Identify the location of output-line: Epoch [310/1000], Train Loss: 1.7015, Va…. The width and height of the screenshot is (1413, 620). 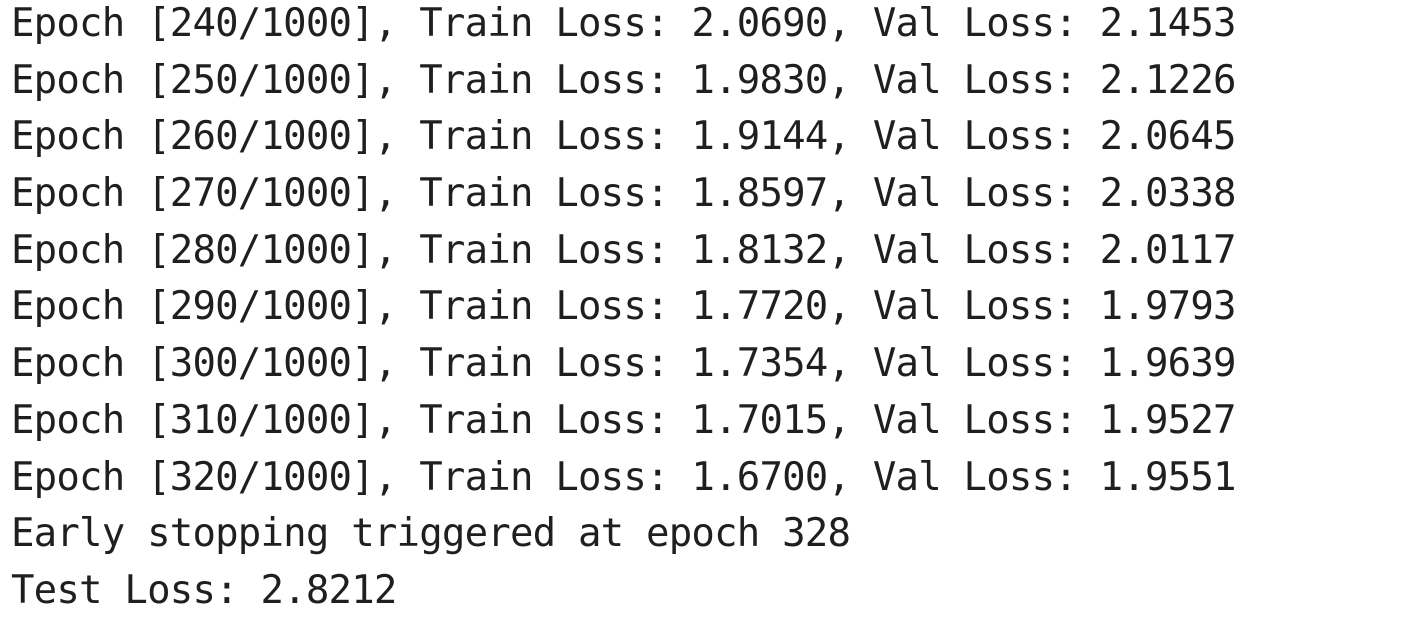
(624, 420).